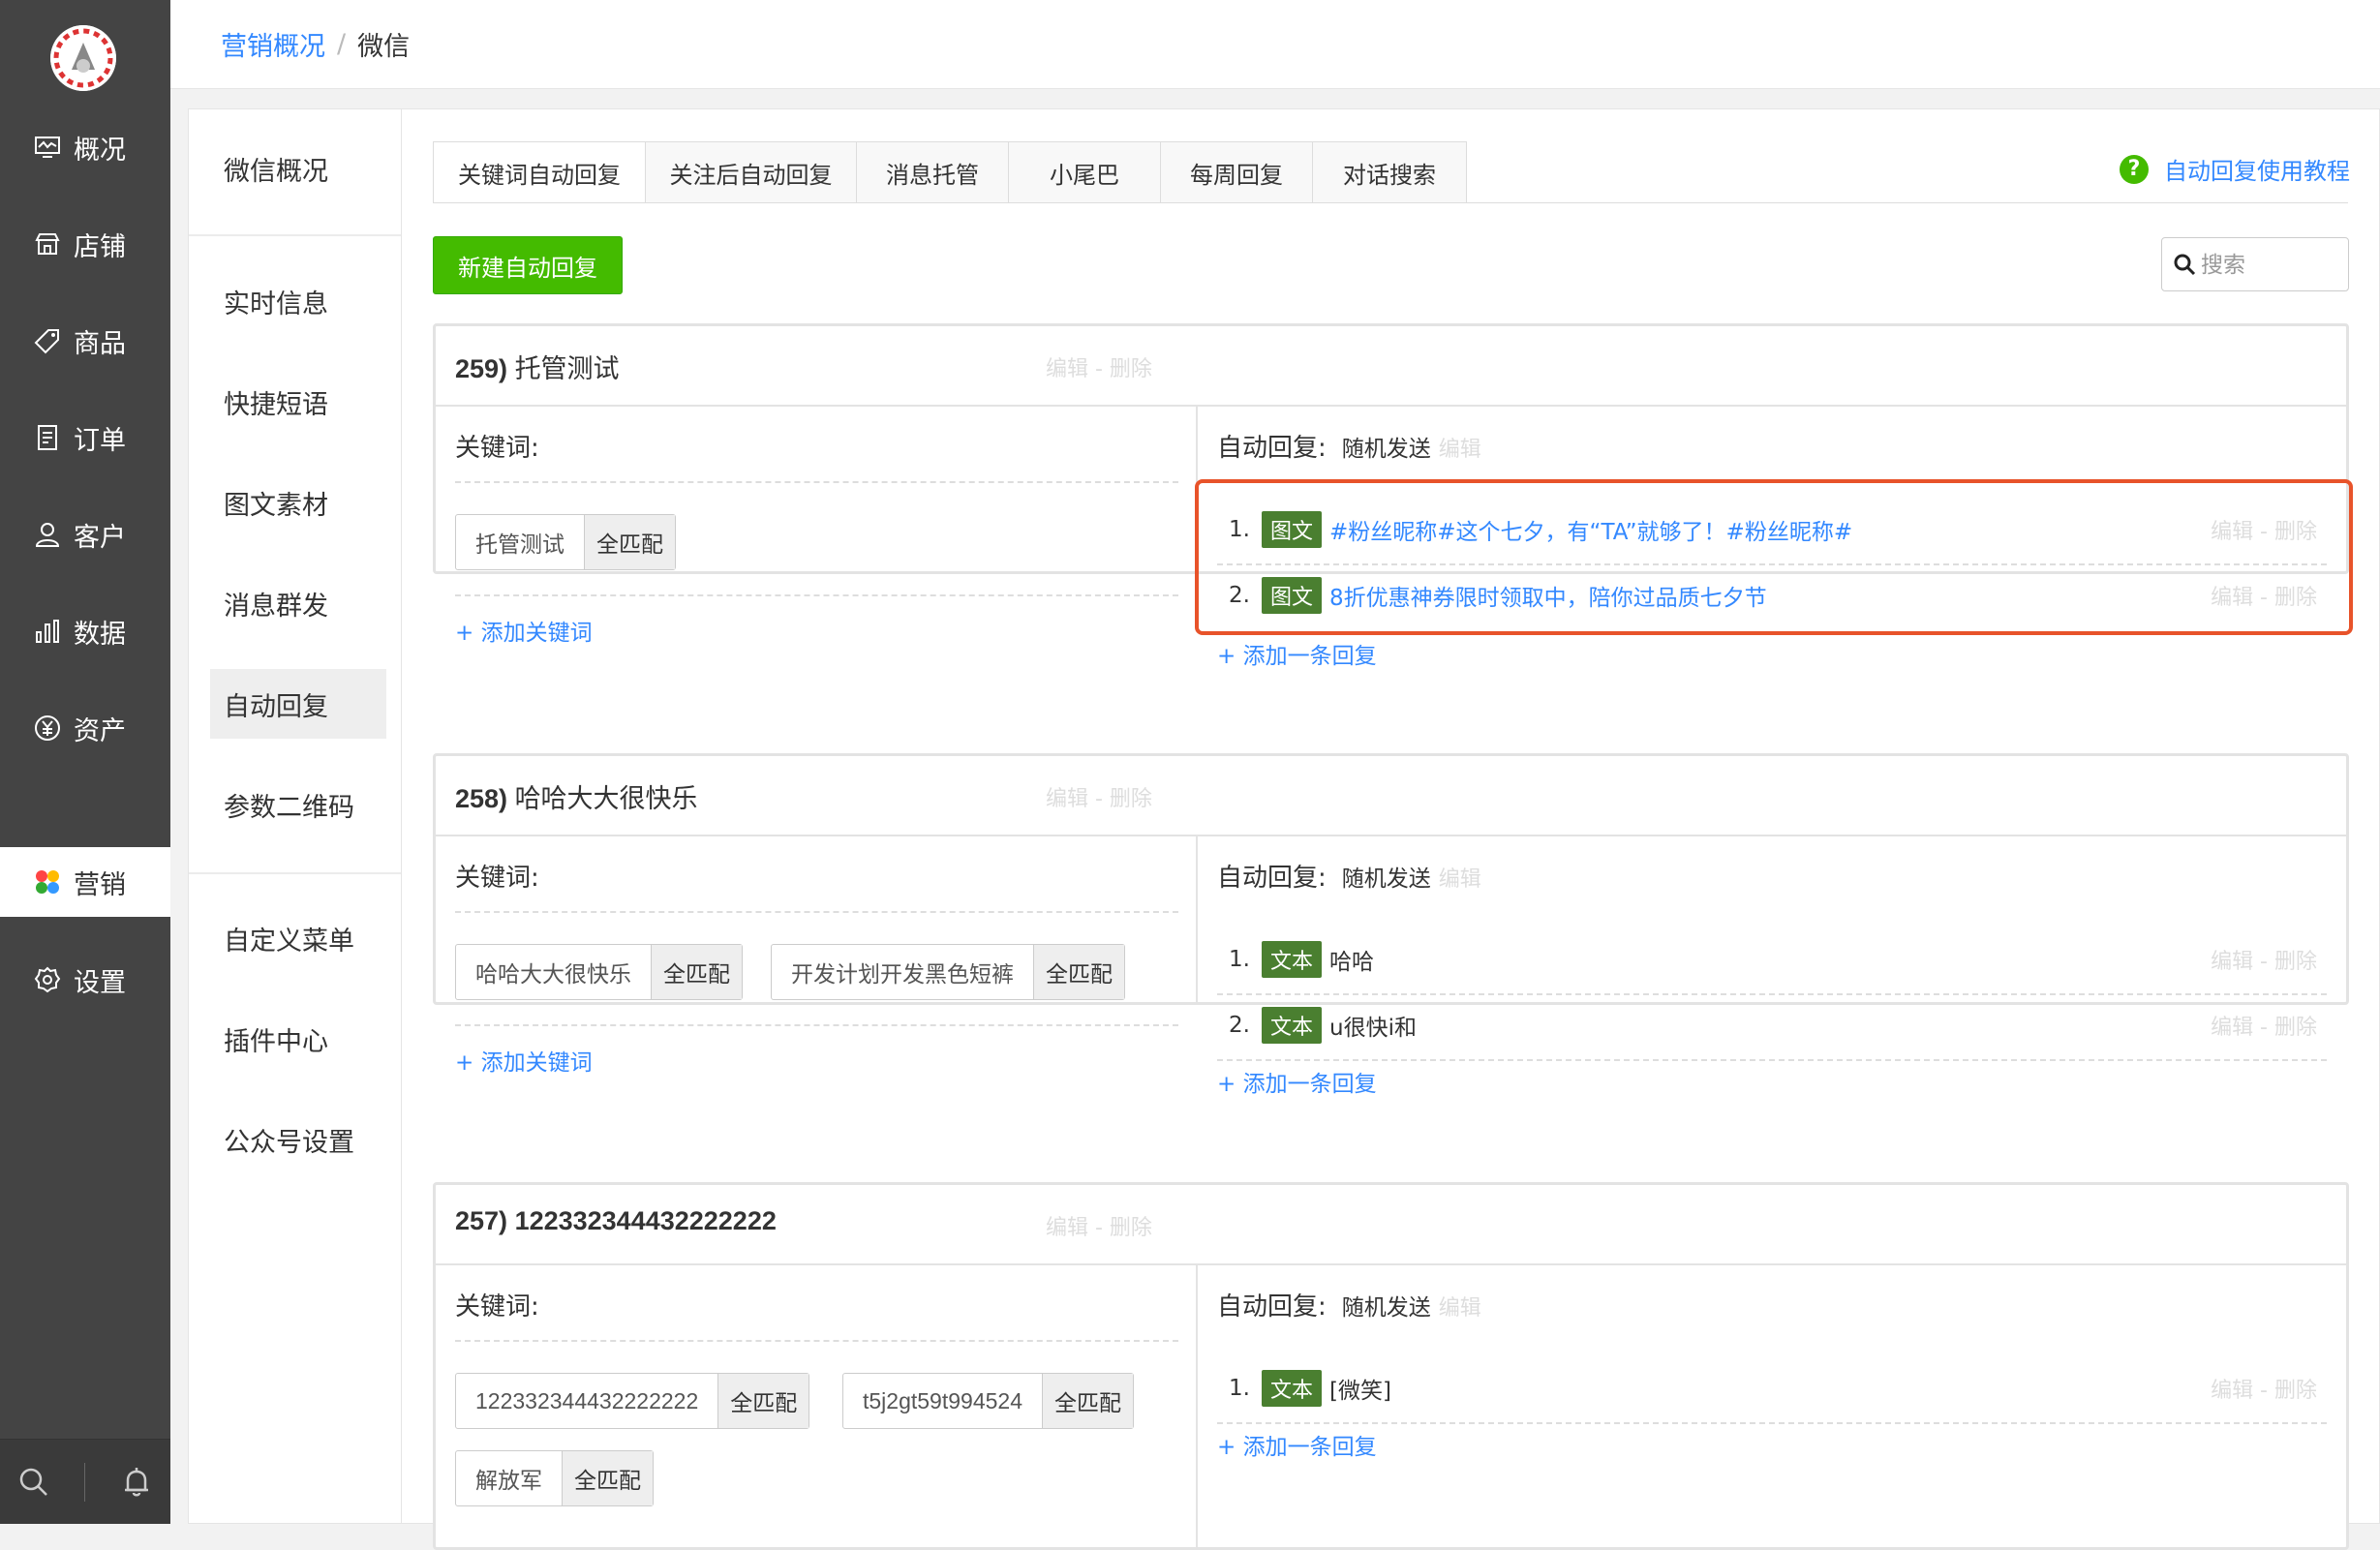 This screenshot has height=1550, width=2380. What do you see at coordinates (298, 1139) in the screenshot?
I see `subnav-item-account-settings: 公众号设置` at bounding box center [298, 1139].